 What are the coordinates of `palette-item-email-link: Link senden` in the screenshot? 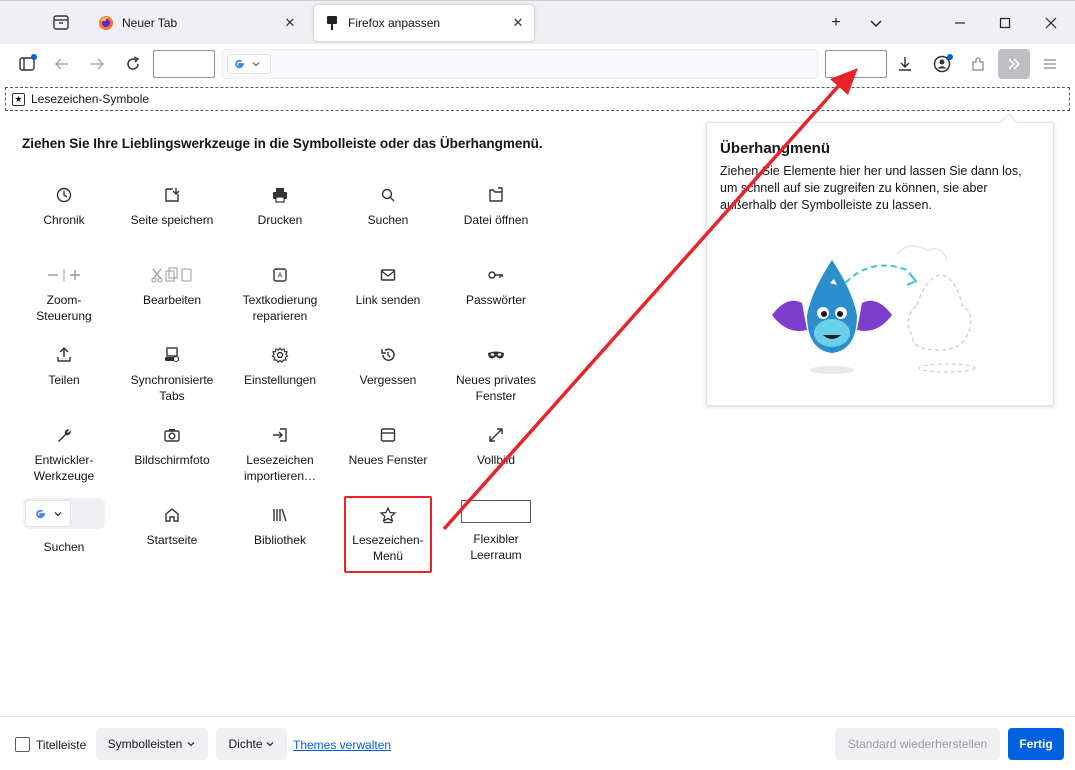 It's located at (388, 286).